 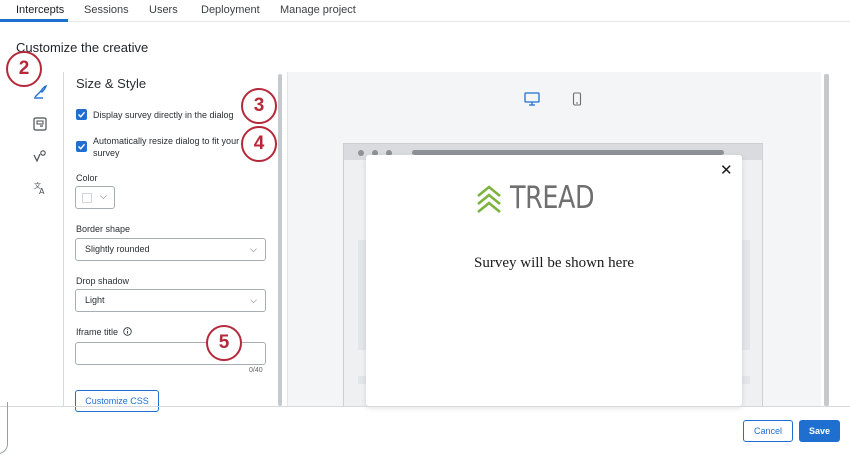 I want to click on panel-title: Size & Style, so click(x=111, y=83).